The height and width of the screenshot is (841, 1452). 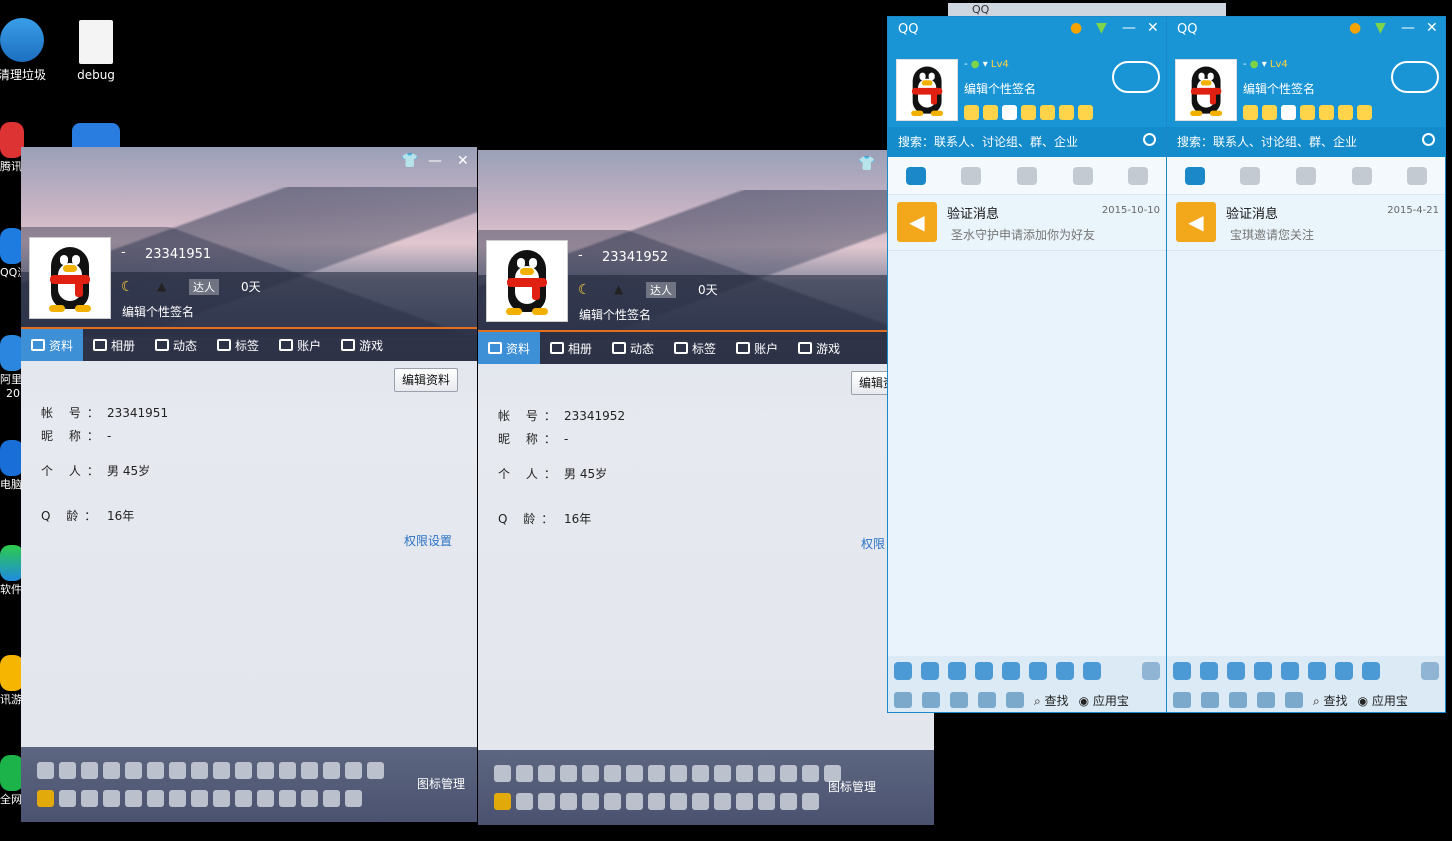 I want to click on background-window: QQ, so click(x=1087, y=10).